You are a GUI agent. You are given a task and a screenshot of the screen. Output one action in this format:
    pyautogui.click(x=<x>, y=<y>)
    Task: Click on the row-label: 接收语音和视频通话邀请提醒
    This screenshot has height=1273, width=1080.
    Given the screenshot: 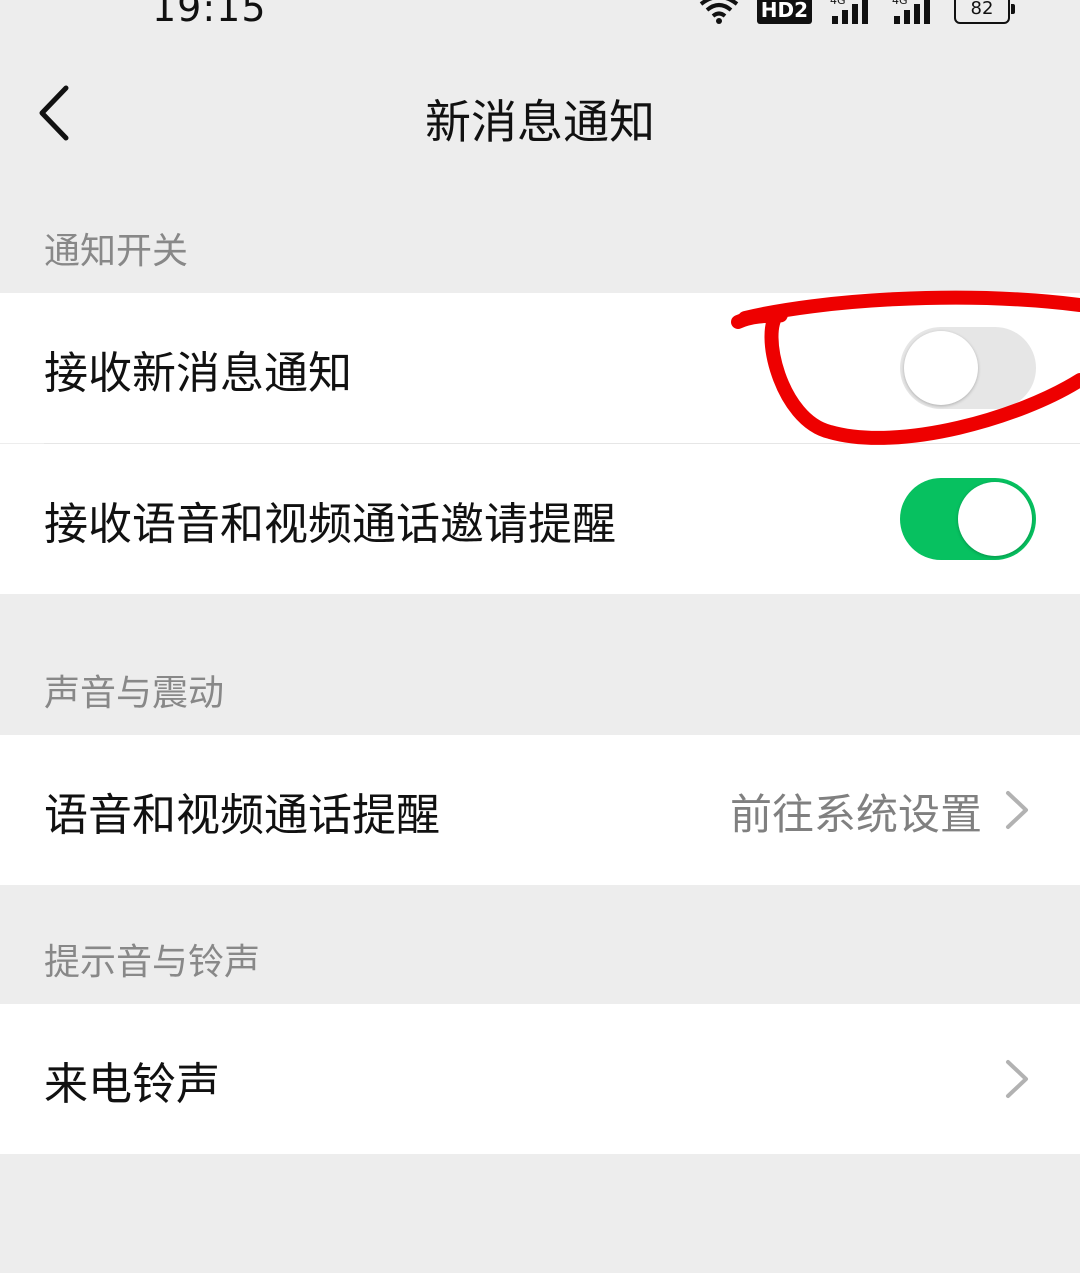 What is the action you would take?
    pyautogui.click(x=330, y=524)
    